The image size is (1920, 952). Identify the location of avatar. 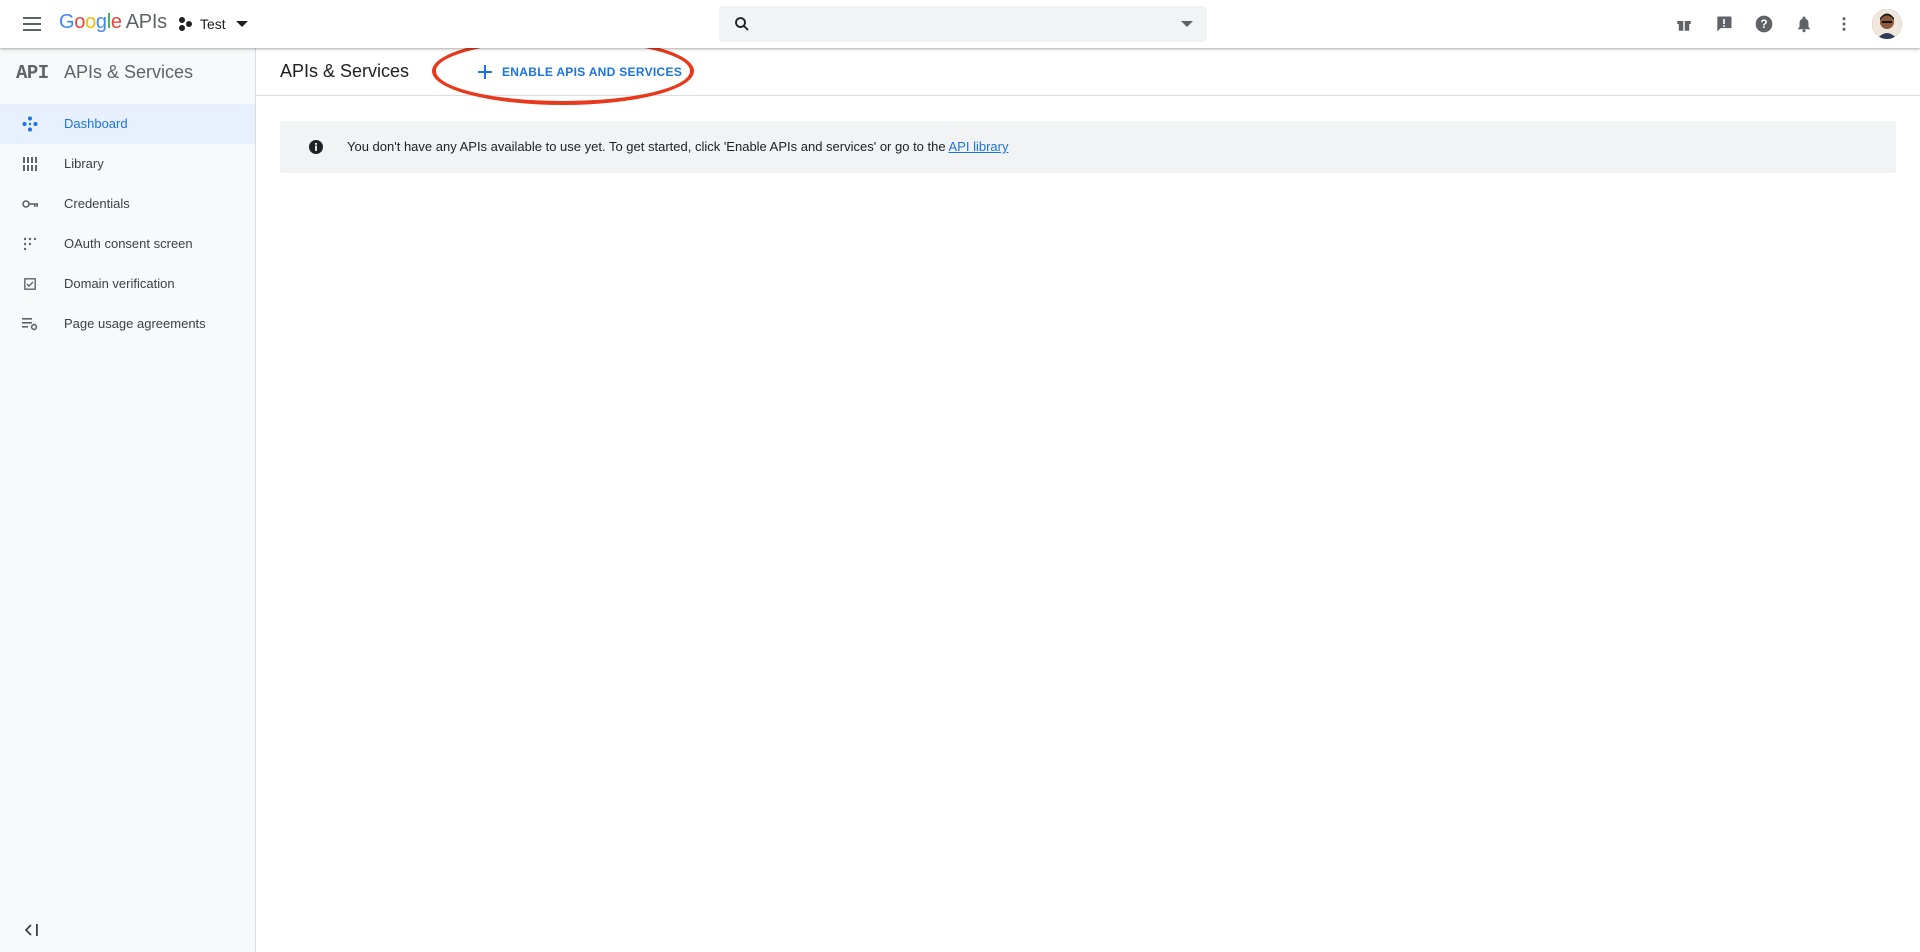
(1887, 24).